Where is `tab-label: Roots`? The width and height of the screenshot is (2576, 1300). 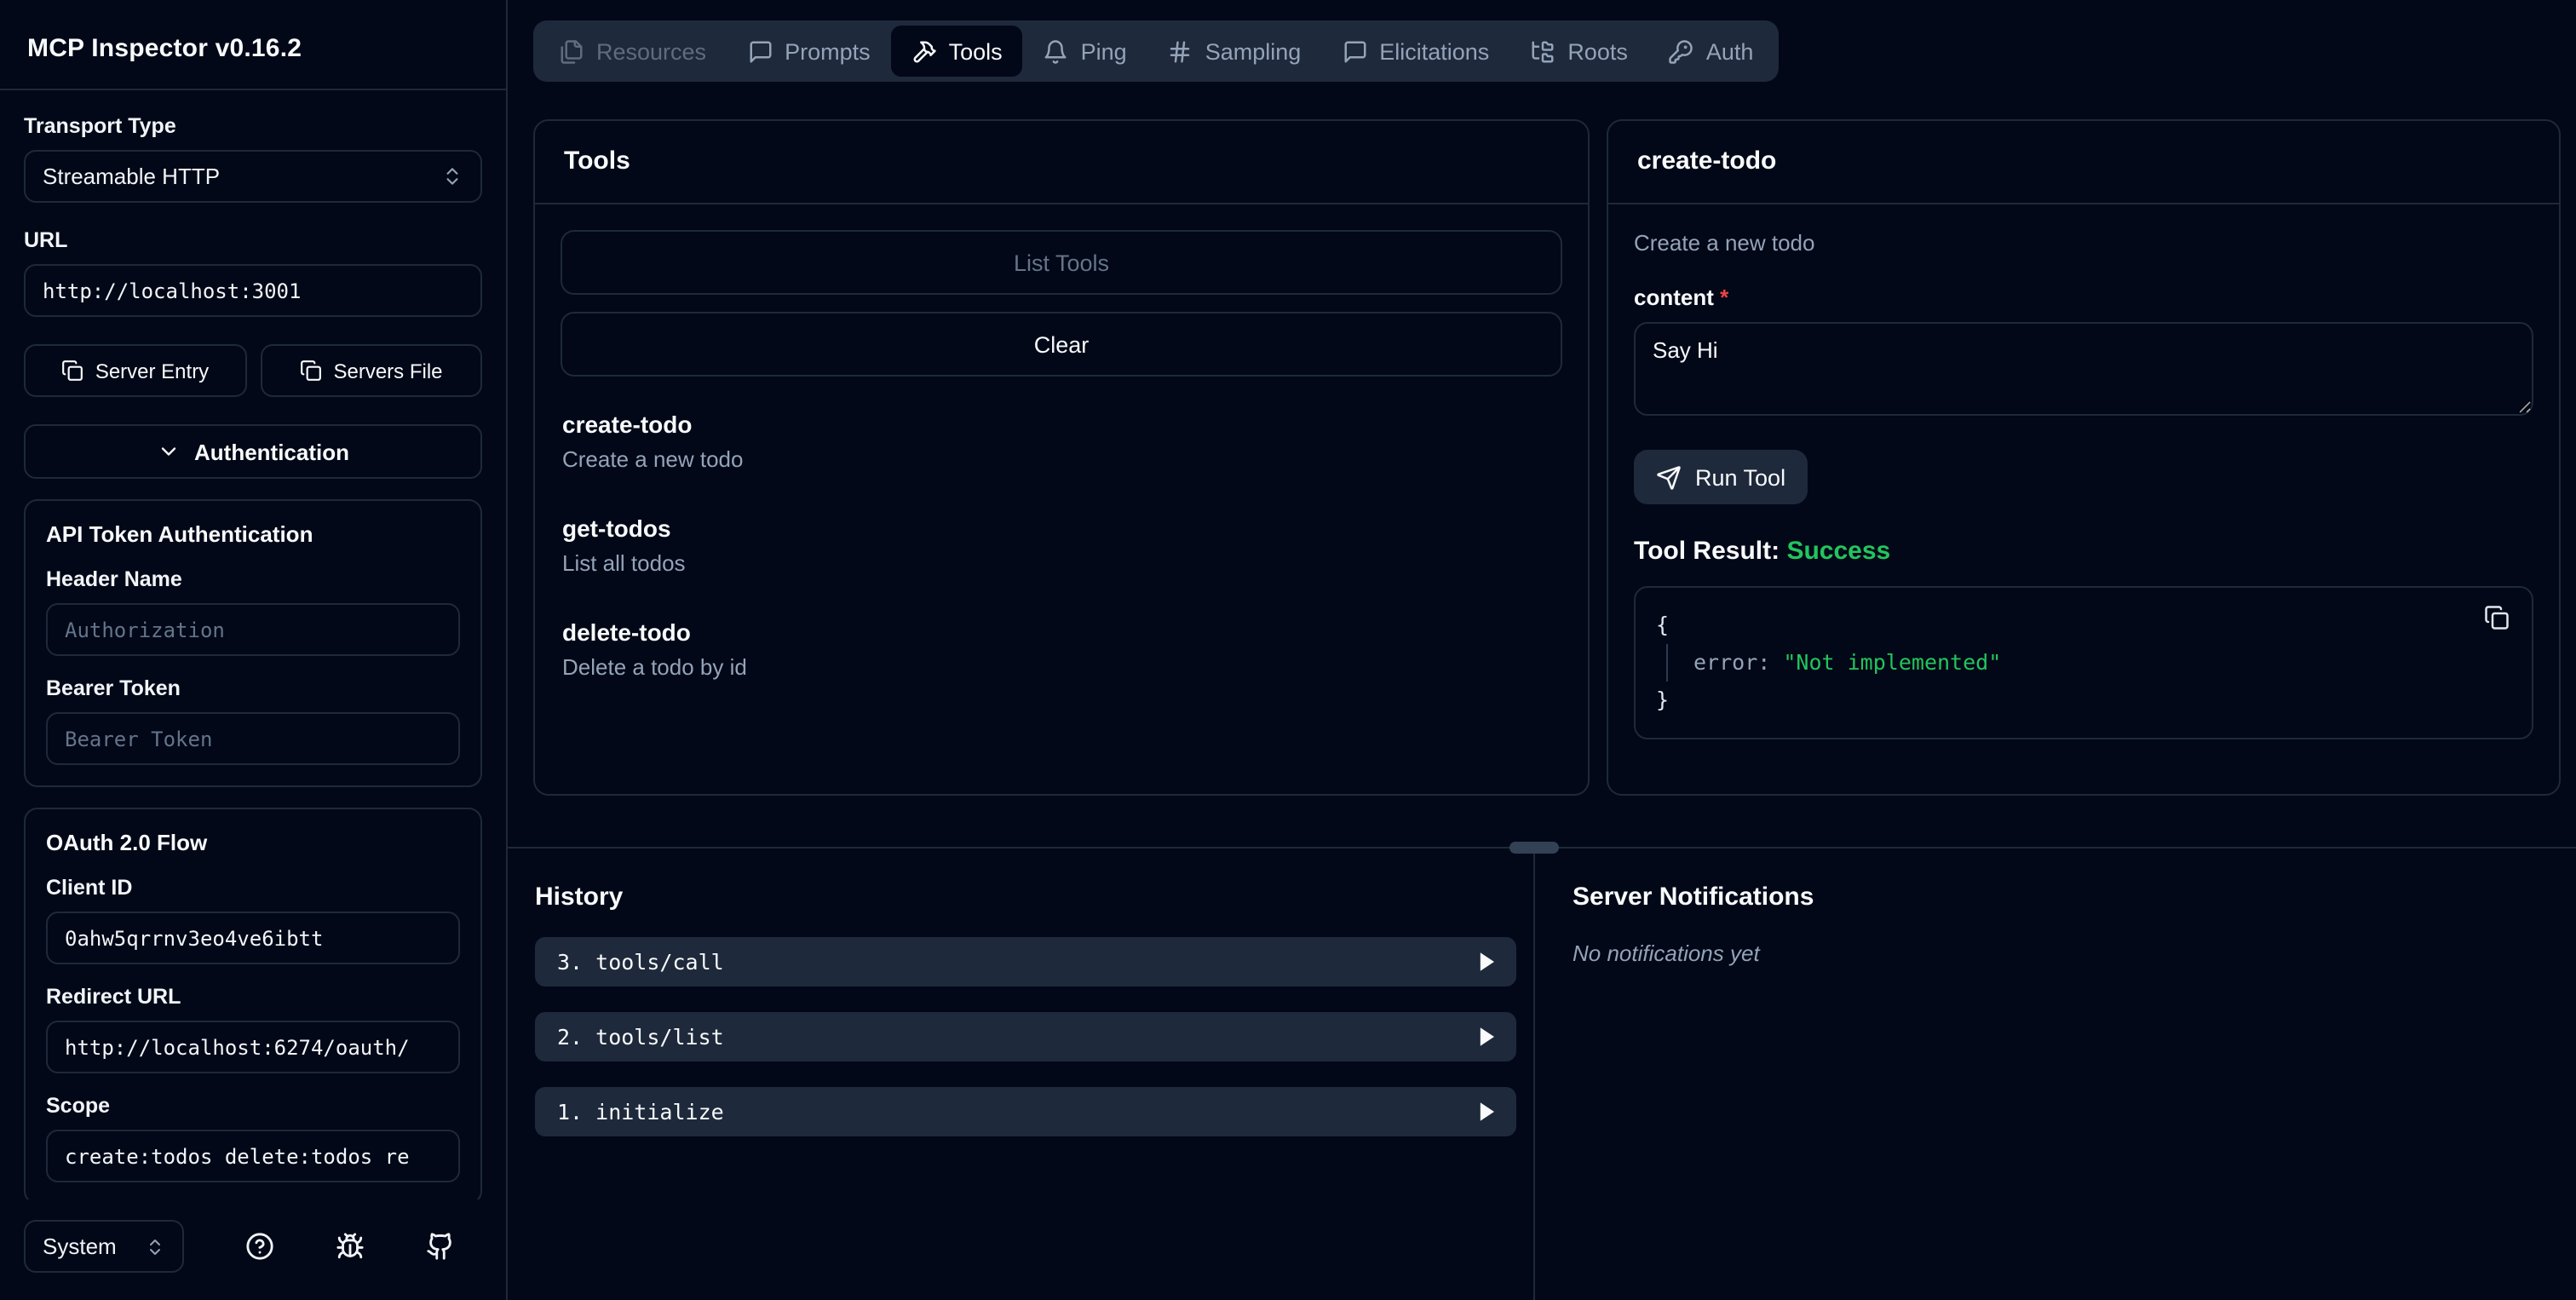 tab-label: Roots is located at coordinates (1598, 51).